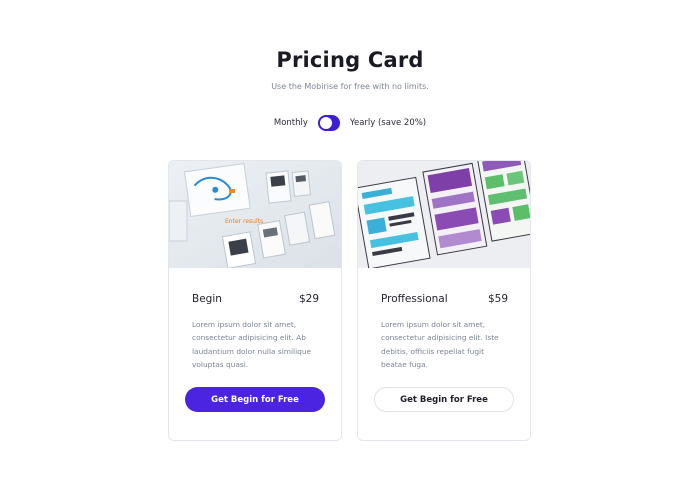 The height and width of the screenshot is (491, 700). Describe the element at coordinates (255, 214) in the screenshot. I see `card-image-wireframe-wall: Enter results` at that location.